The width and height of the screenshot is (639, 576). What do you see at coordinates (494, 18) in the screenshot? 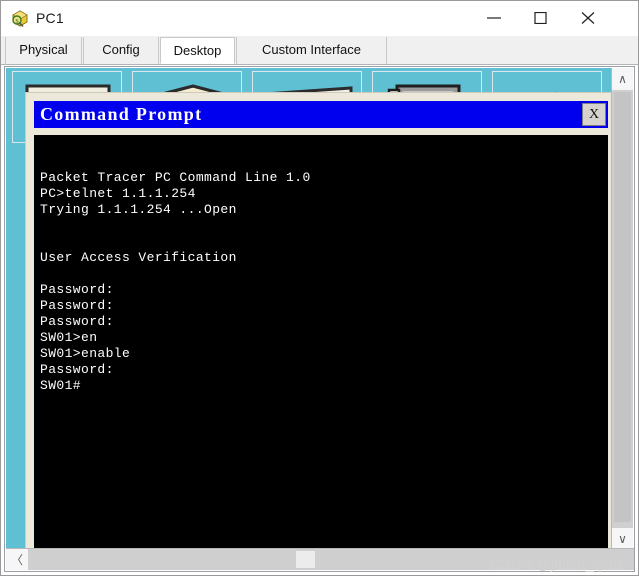
I see `minimize-button` at bounding box center [494, 18].